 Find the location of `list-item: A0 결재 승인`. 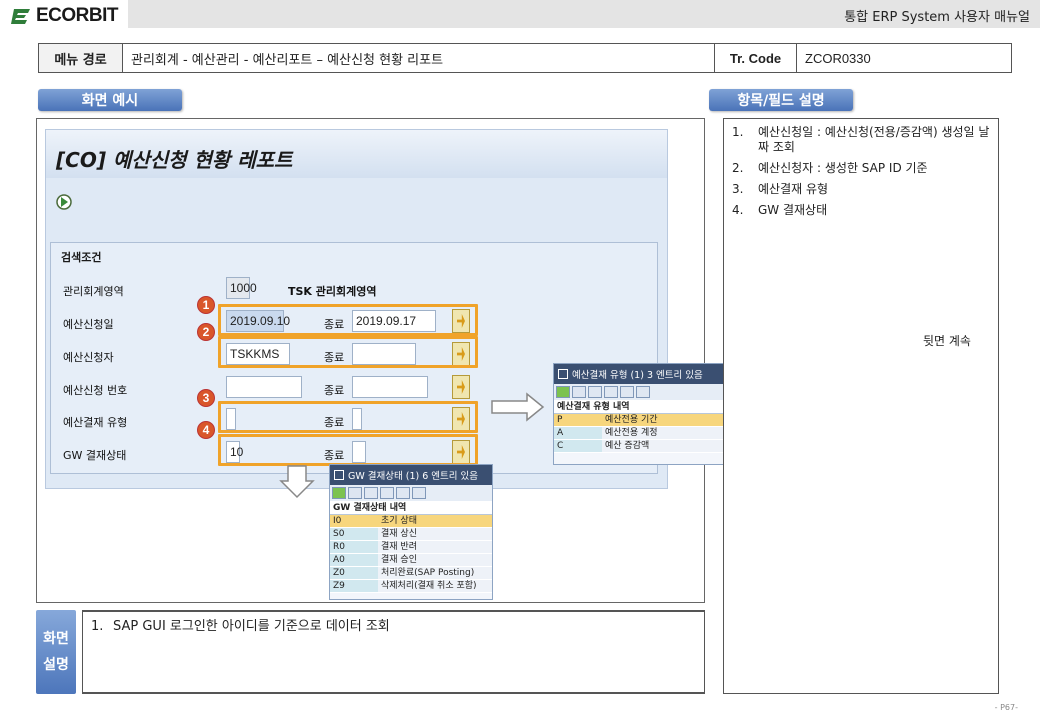

list-item: A0 결재 승인 is located at coordinates (411, 560).